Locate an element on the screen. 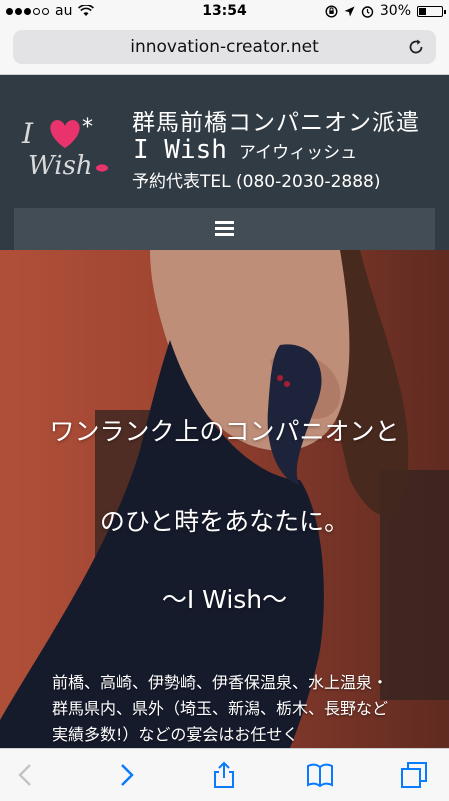 Image resolution: width=449 pixels, height=801 pixels. browser-address-area: innovation-creator.net is located at coordinates (224, 49).